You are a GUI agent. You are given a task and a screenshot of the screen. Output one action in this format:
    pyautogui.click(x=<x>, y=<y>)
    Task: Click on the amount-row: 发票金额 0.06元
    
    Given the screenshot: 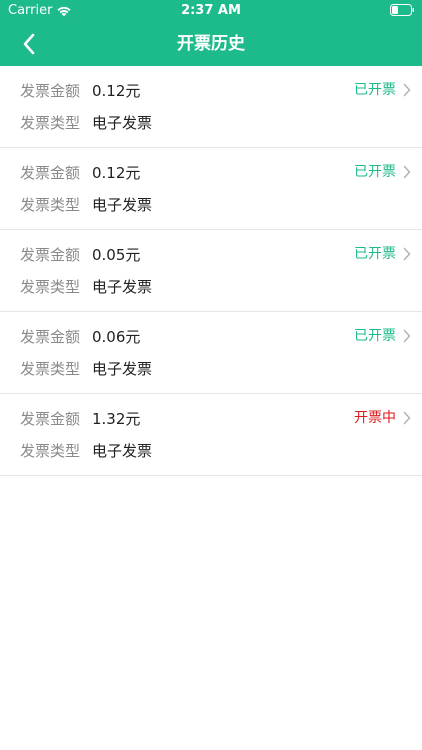 What is the action you would take?
    pyautogui.click(x=80, y=336)
    